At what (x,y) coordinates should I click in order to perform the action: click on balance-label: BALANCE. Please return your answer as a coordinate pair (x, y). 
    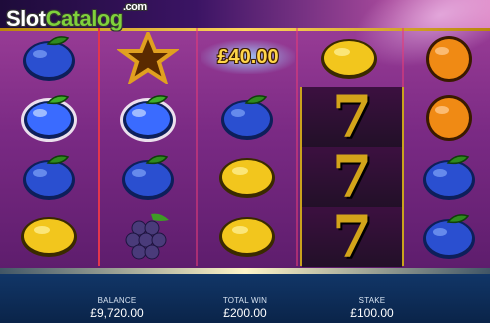
    Looking at the image, I should click on (117, 300).